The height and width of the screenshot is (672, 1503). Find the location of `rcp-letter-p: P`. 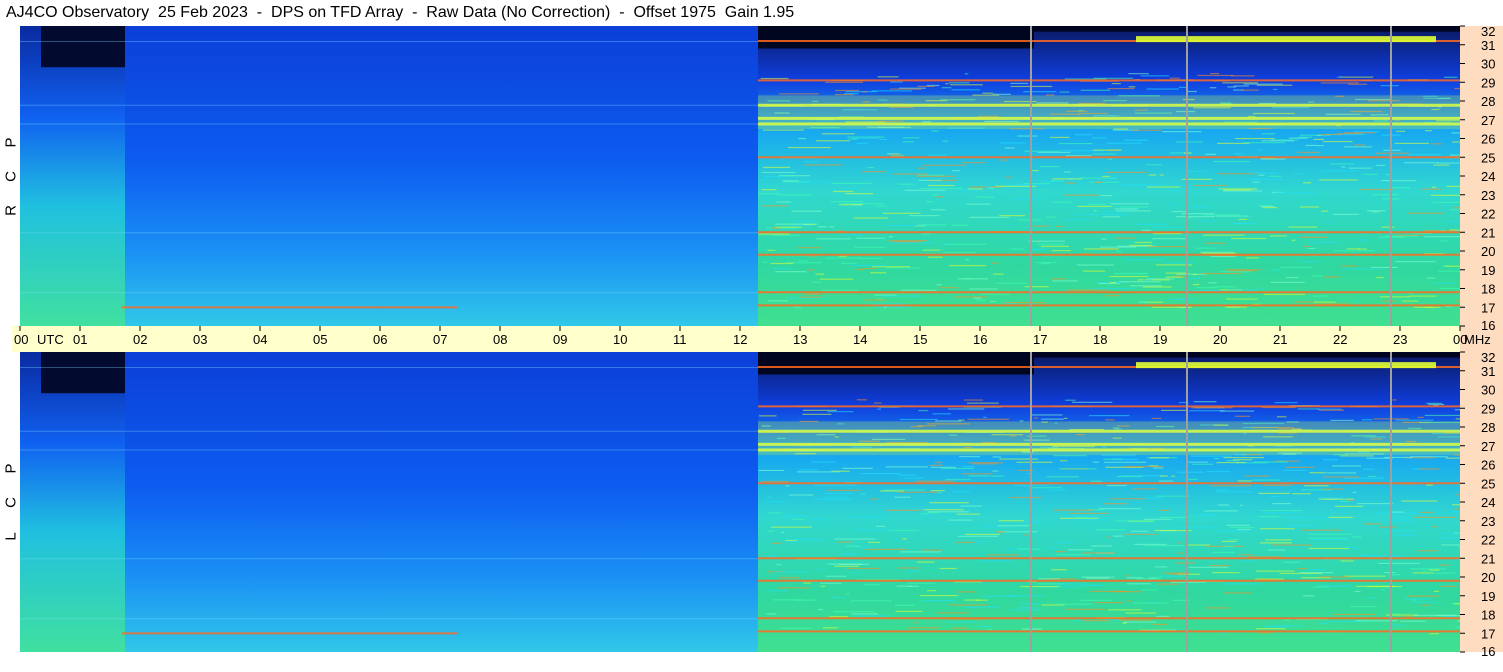

rcp-letter-p: P is located at coordinates (11, 142).